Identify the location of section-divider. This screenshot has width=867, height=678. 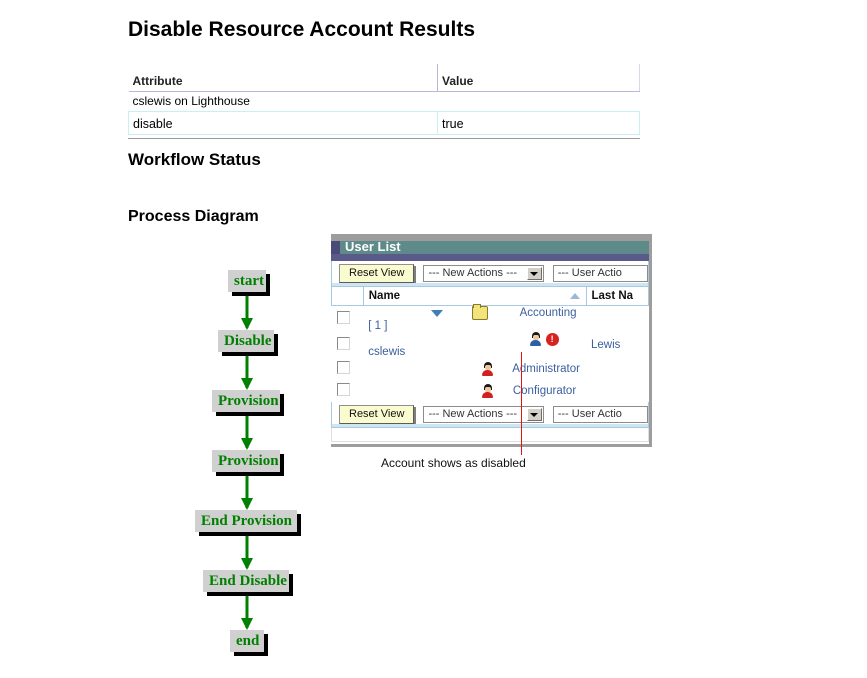
(384, 138).